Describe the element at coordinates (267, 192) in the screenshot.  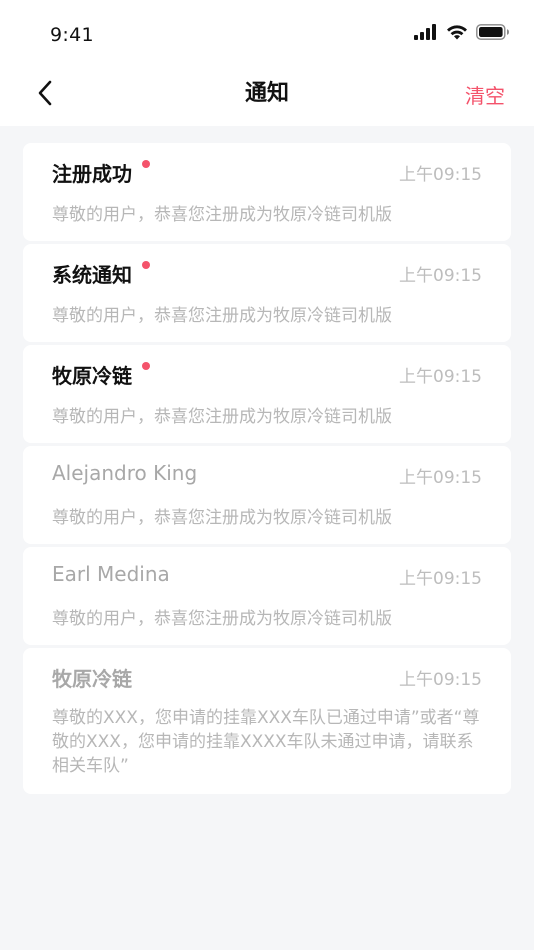
I see `notification-item: 注册成功 上午09:15 尊敬的用户，恭喜您注册成为牧原冷链司机版` at that location.